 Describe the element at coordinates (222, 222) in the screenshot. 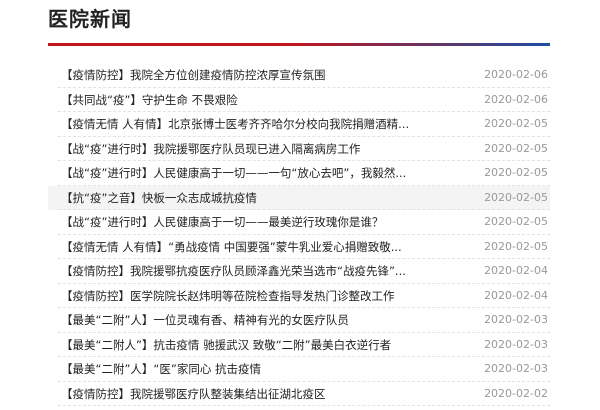

I see `news-item-title: 【战“疫”进行时】人民健康高于一切——最美逆行玫瑰你是谁？` at that location.